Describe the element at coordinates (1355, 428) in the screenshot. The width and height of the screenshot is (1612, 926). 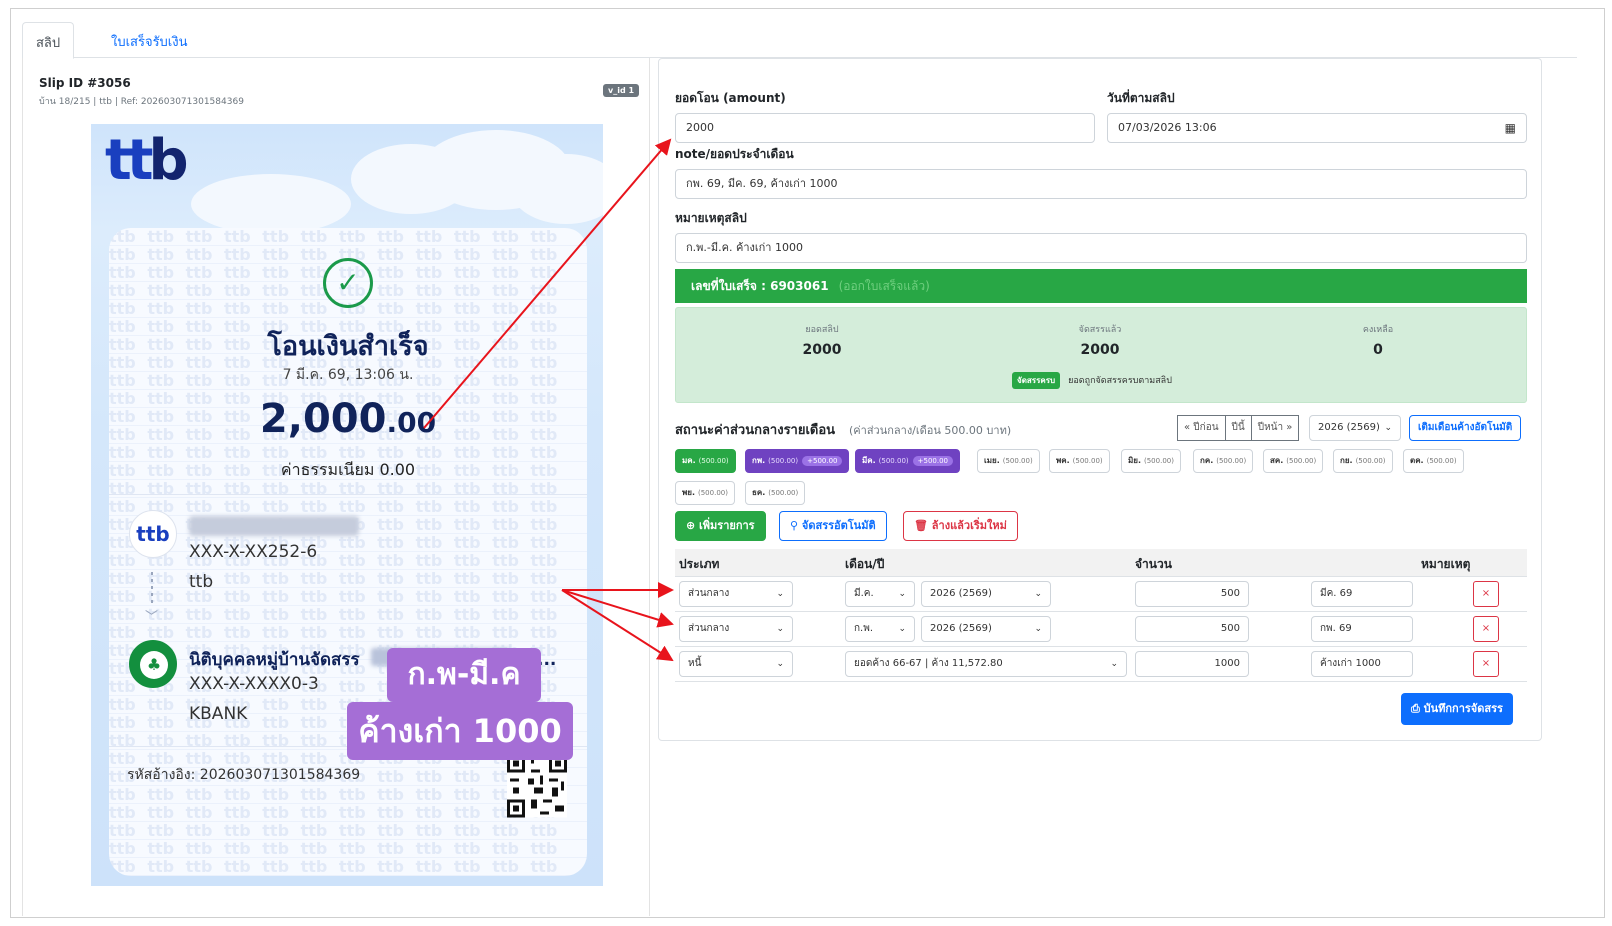
I see `year-select: 2026 (2569) ⌄` at that location.